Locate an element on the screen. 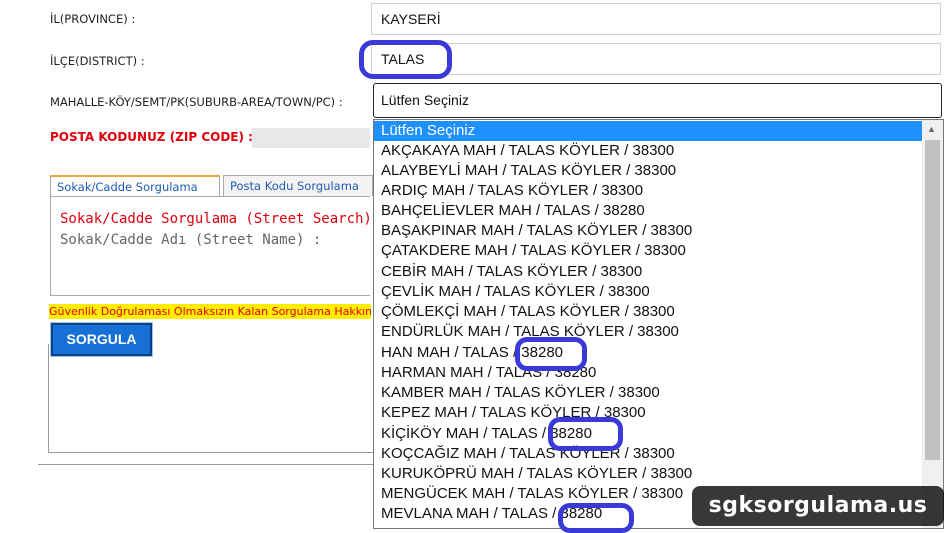 Image resolution: width=945 pixels, height=533 pixels. zip-code-label: POSTA KODUNUZ (ZIP CODE) : is located at coordinates (151, 137).